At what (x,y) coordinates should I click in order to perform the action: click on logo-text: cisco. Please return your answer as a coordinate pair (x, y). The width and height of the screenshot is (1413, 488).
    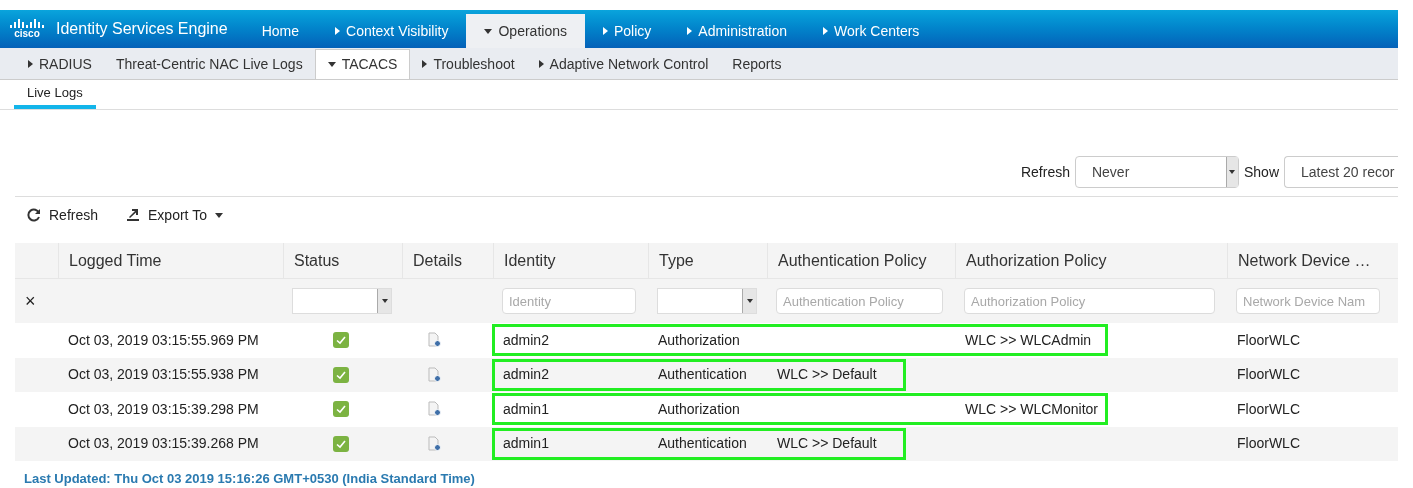
    Looking at the image, I should click on (27, 33).